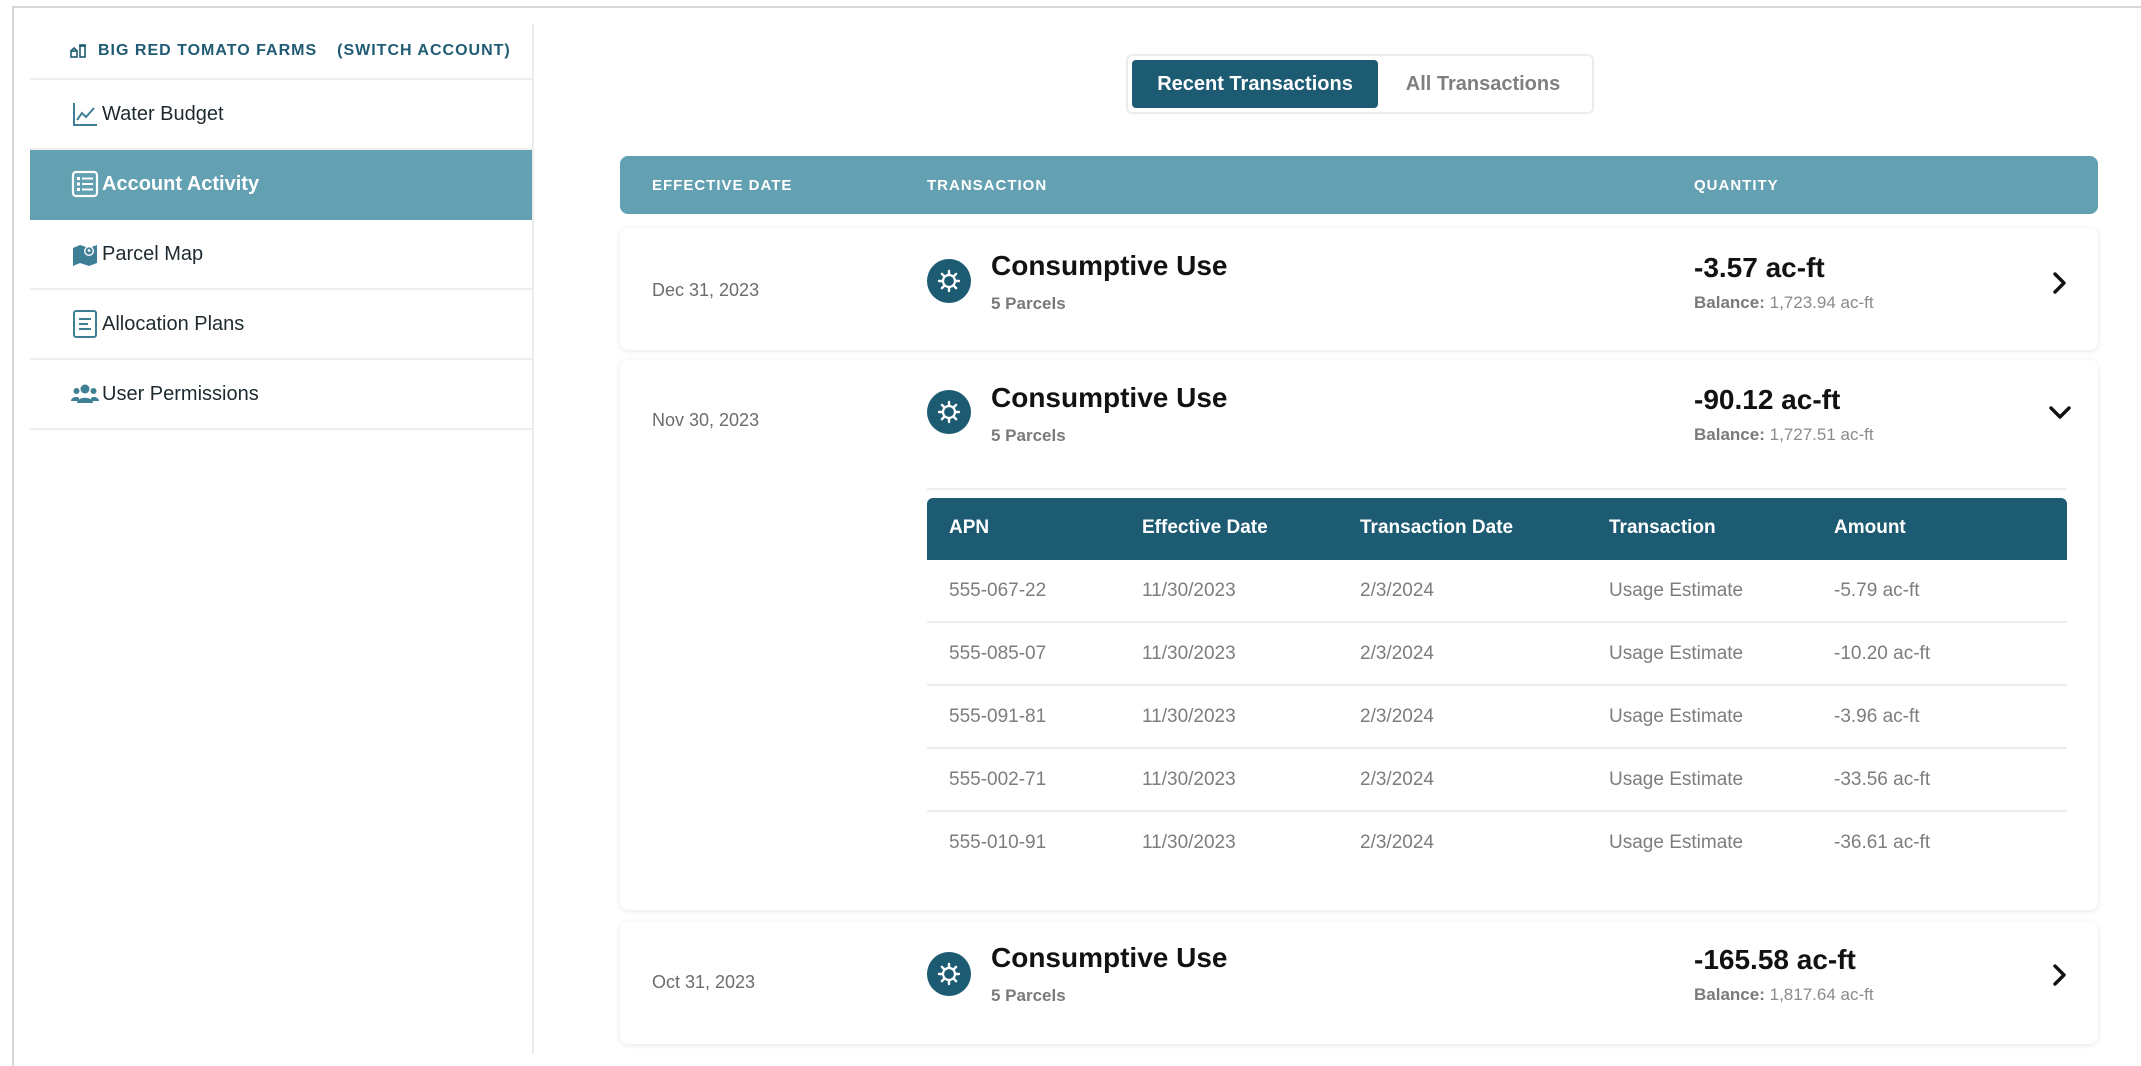  What do you see at coordinates (998, 716) in the screenshot?
I see `cell-apn: 555-091-81` at bounding box center [998, 716].